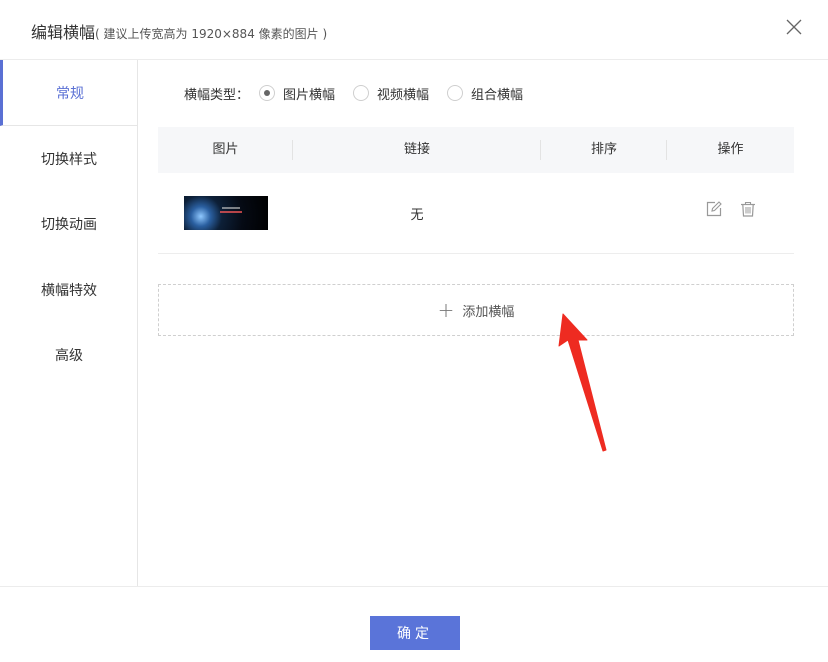 The height and width of the screenshot is (662, 828). I want to click on column-header-link: 链接, so click(417, 150).